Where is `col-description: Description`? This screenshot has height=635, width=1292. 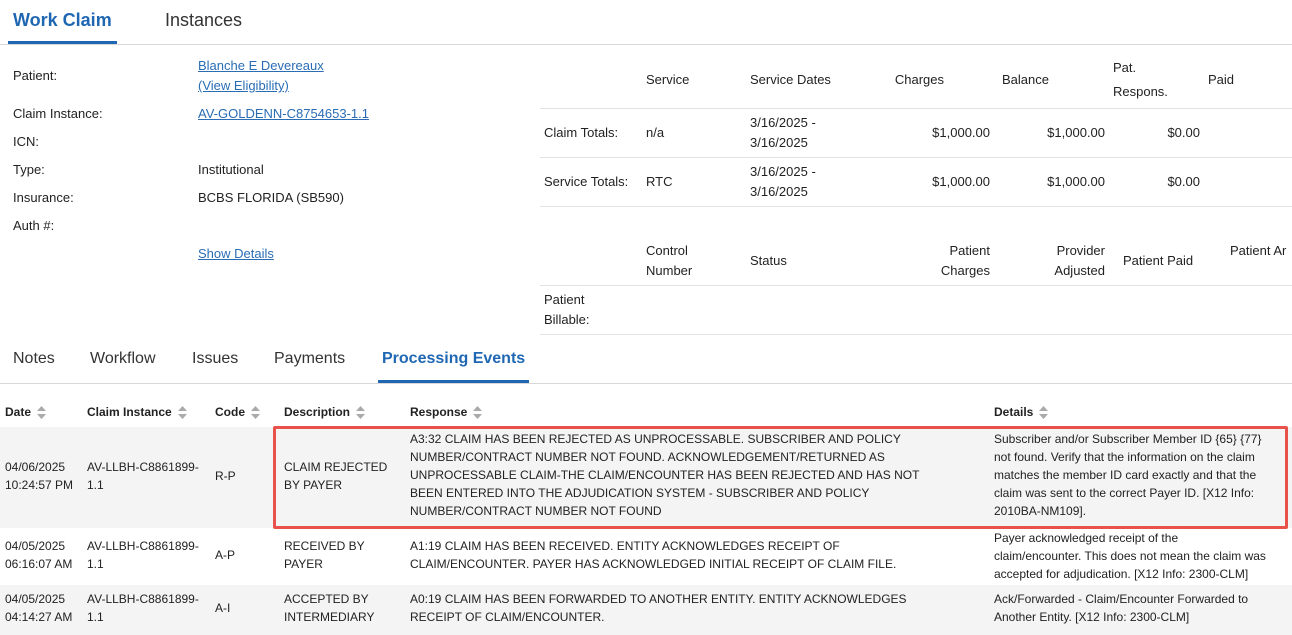
col-description: Description is located at coordinates (325, 412).